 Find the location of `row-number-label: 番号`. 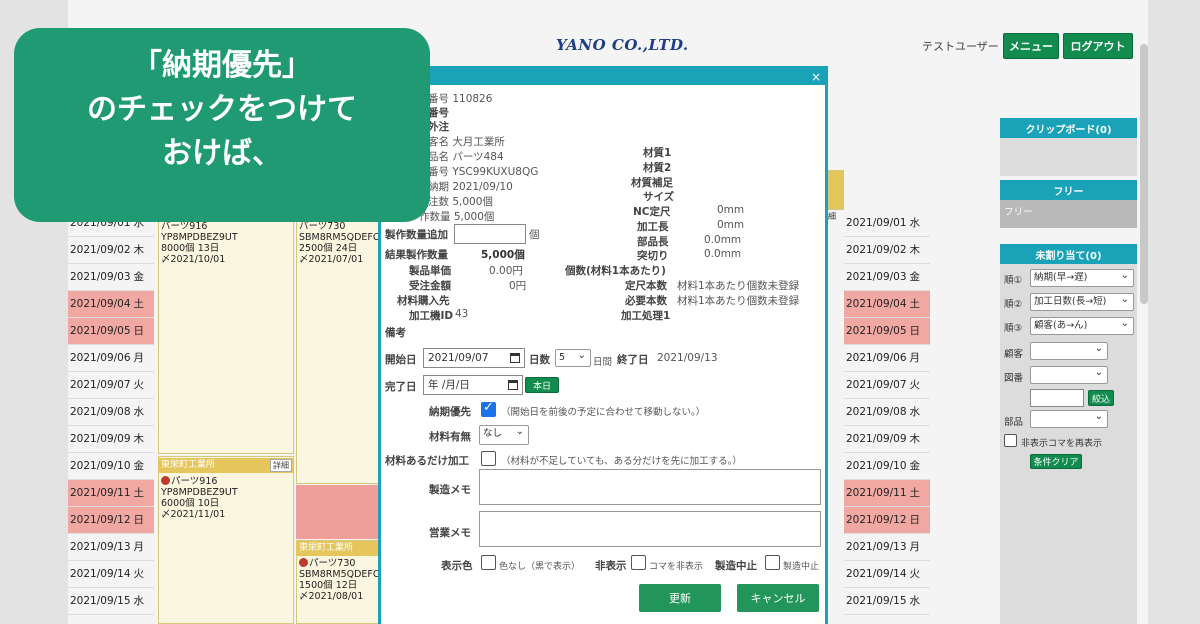

row-number-label: 番号 is located at coordinates (438, 113).